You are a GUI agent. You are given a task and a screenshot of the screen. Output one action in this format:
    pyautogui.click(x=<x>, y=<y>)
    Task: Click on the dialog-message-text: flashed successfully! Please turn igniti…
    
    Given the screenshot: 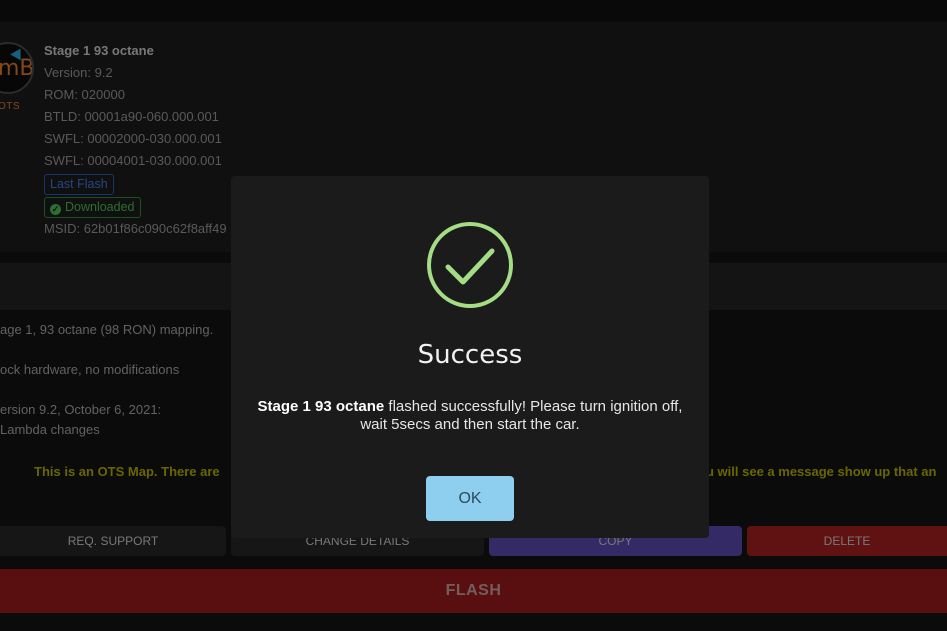 What is the action you would take?
    pyautogui.click(x=521, y=415)
    